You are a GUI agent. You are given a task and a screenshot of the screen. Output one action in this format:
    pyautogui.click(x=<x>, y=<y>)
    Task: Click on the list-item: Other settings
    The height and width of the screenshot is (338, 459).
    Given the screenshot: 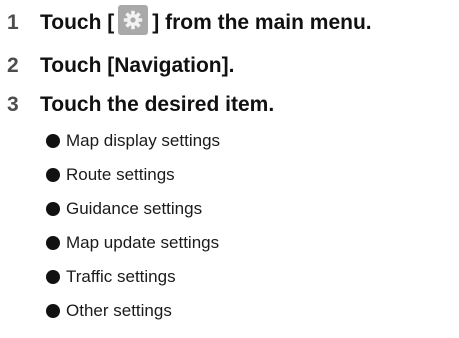 What is the action you would take?
    pyautogui.click(x=109, y=311)
    